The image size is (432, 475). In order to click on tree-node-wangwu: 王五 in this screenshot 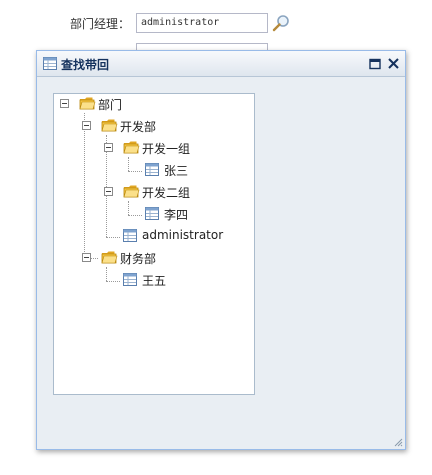, I will do `click(142, 280)`.